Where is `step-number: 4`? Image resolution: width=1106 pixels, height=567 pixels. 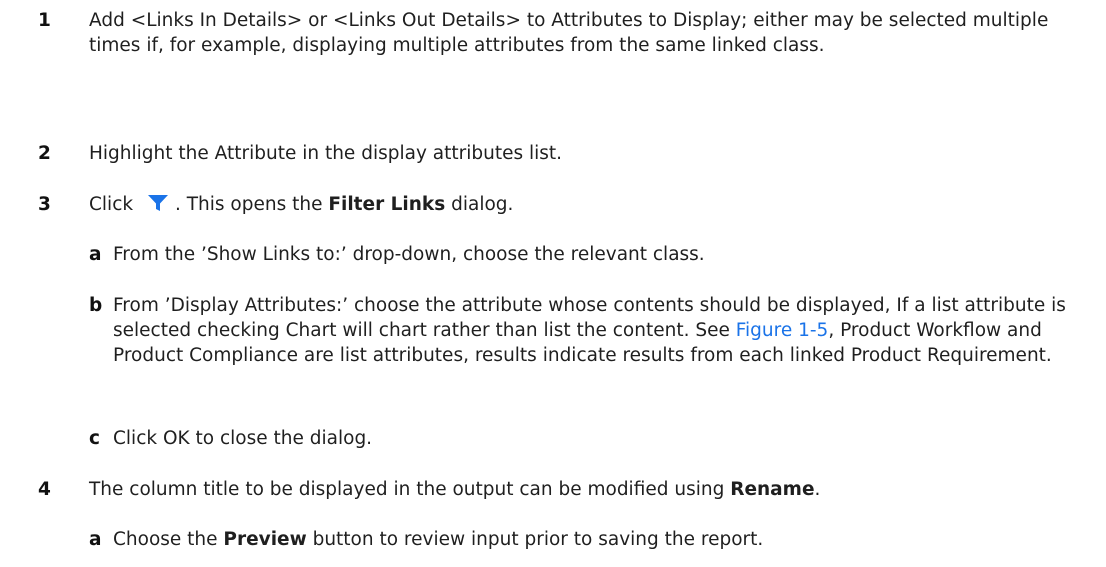 step-number: 4 is located at coordinates (44, 489).